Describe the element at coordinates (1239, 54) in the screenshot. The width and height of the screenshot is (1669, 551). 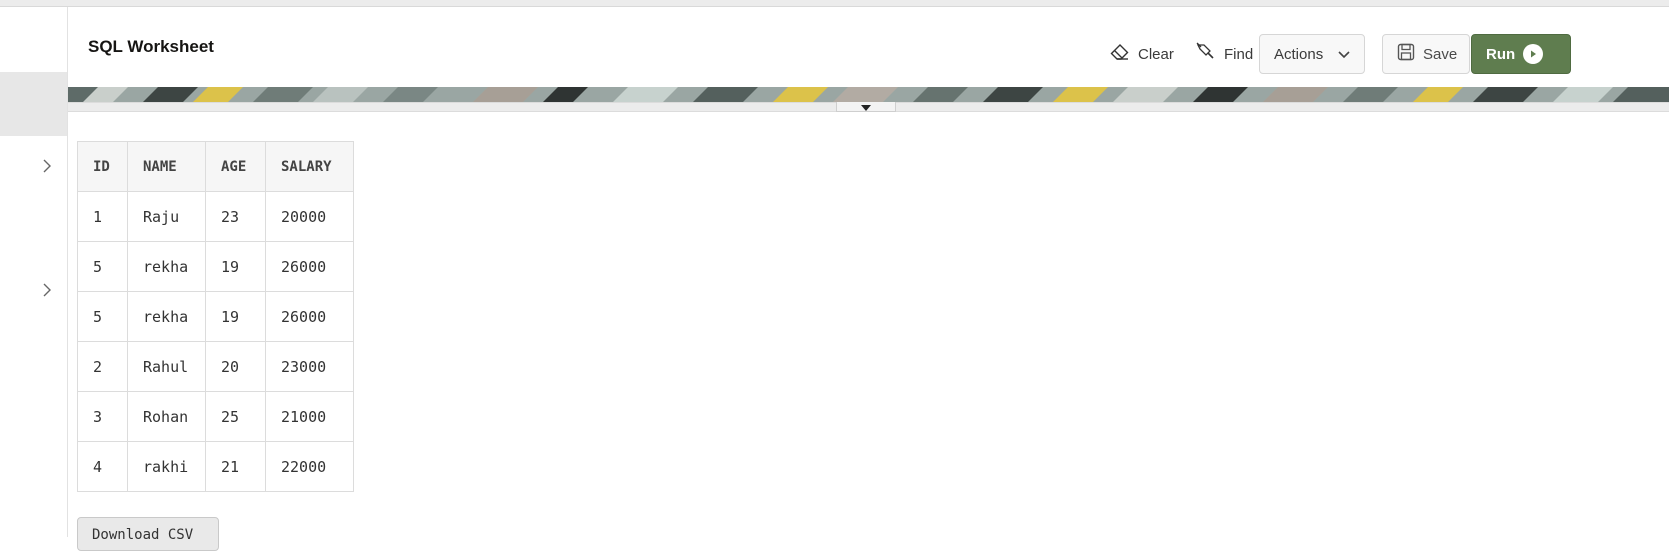
I see `find-label: Find` at that location.